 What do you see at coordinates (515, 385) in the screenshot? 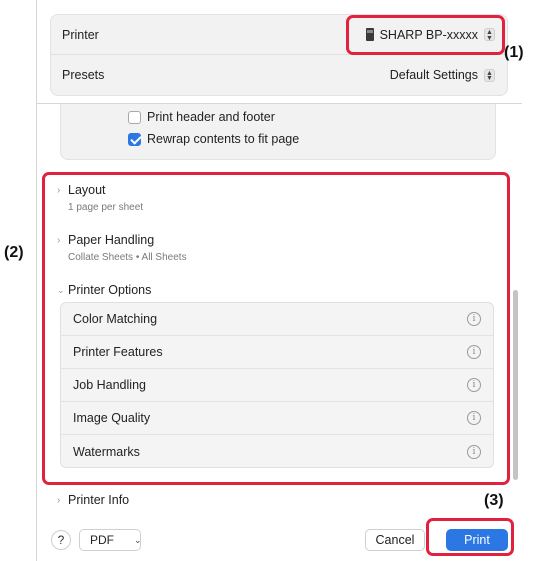
I see `scrollbar` at bounding box center [515, 385].